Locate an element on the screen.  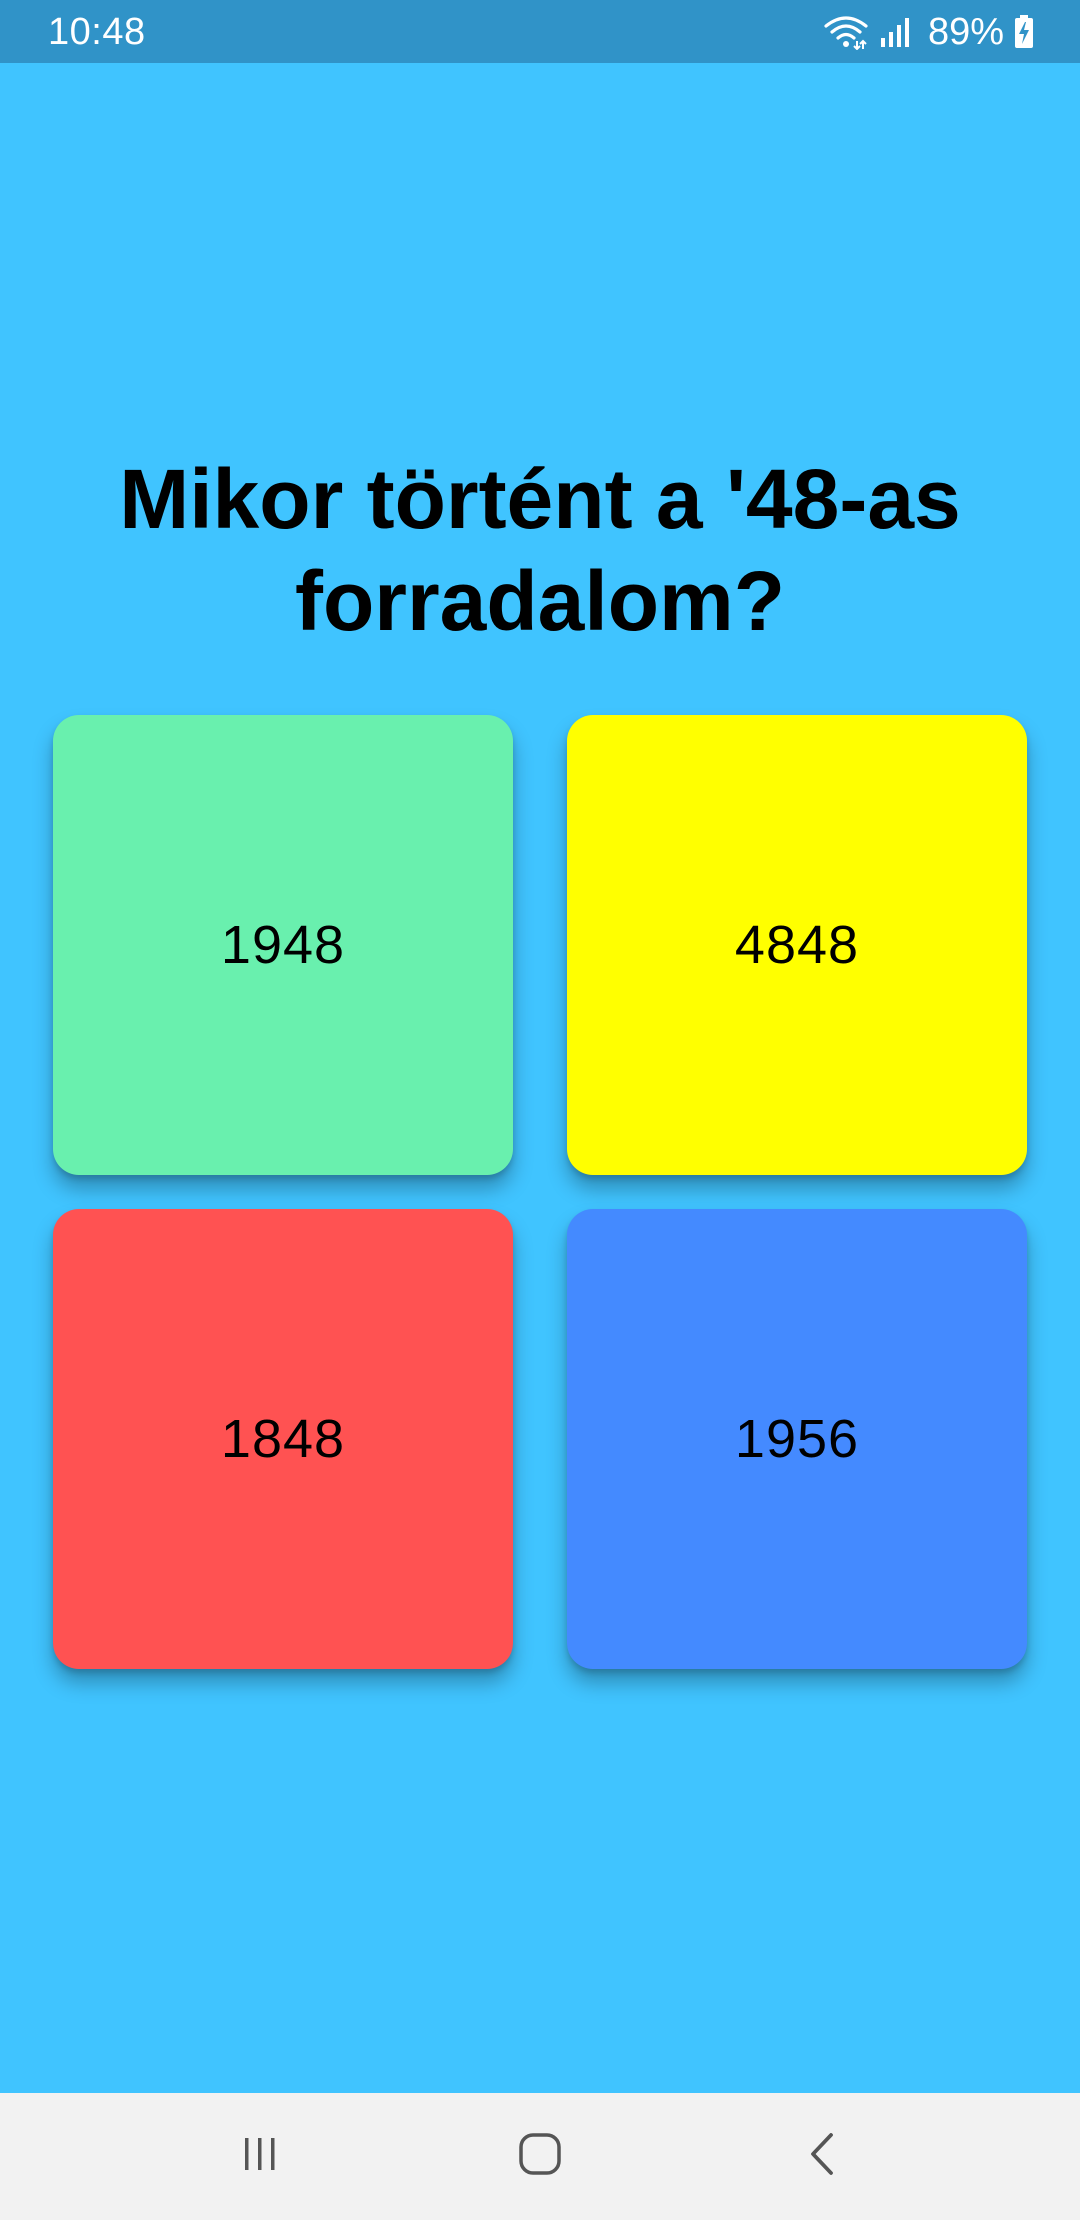
answer-label: 1848 is located at coordinates (283, 1439).